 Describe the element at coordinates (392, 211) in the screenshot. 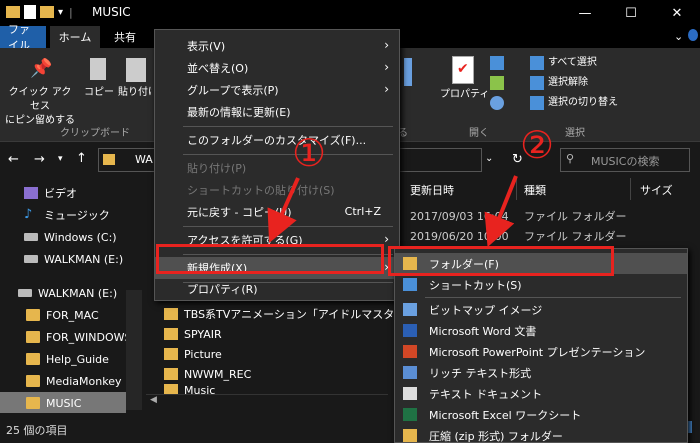

I see `annotation-arrows` at that location.